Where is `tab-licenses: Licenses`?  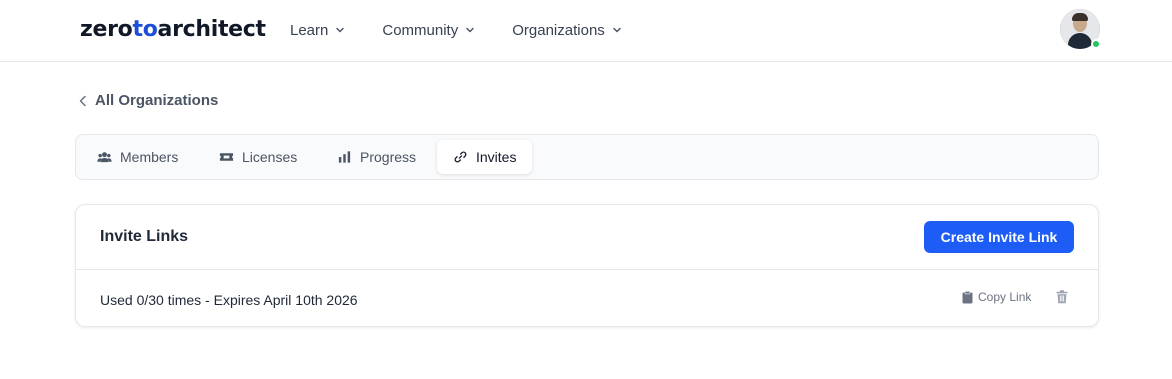
tab-licenses: Licenses is located at coordinates (258, 157).